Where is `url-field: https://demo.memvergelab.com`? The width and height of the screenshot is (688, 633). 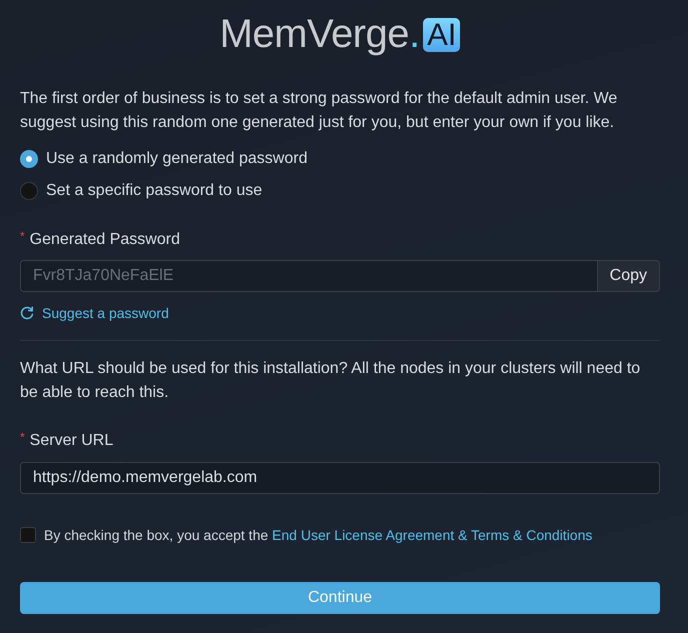
url-field: https://demo.memvergelab.com is located at coordinates (340, 478).